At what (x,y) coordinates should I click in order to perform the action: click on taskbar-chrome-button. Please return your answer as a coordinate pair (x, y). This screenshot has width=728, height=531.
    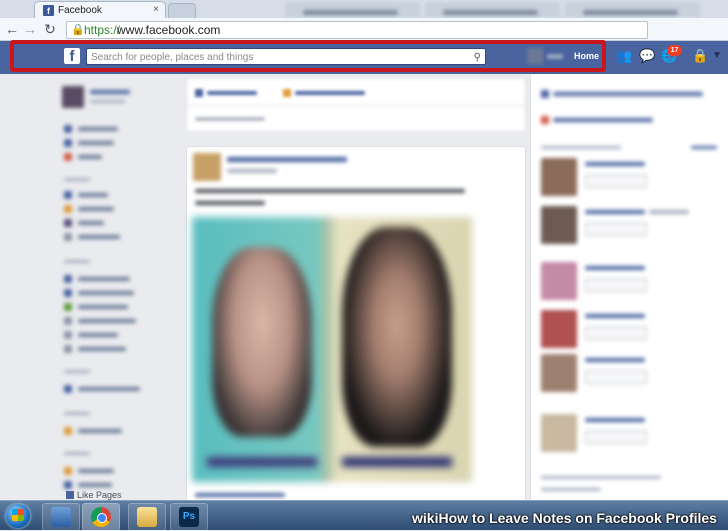
    Looking at the image, I should click on (101, 517).